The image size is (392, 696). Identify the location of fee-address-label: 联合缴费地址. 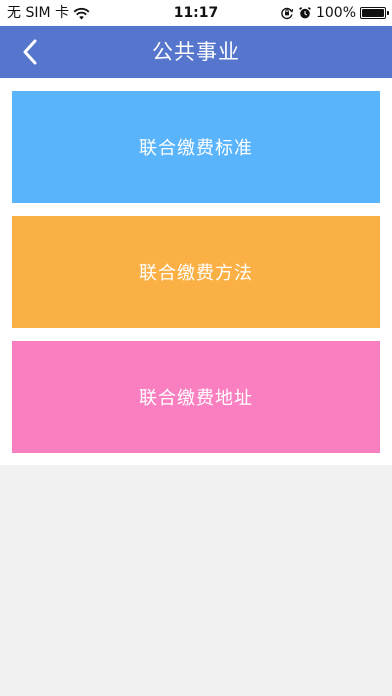
(196, 398).